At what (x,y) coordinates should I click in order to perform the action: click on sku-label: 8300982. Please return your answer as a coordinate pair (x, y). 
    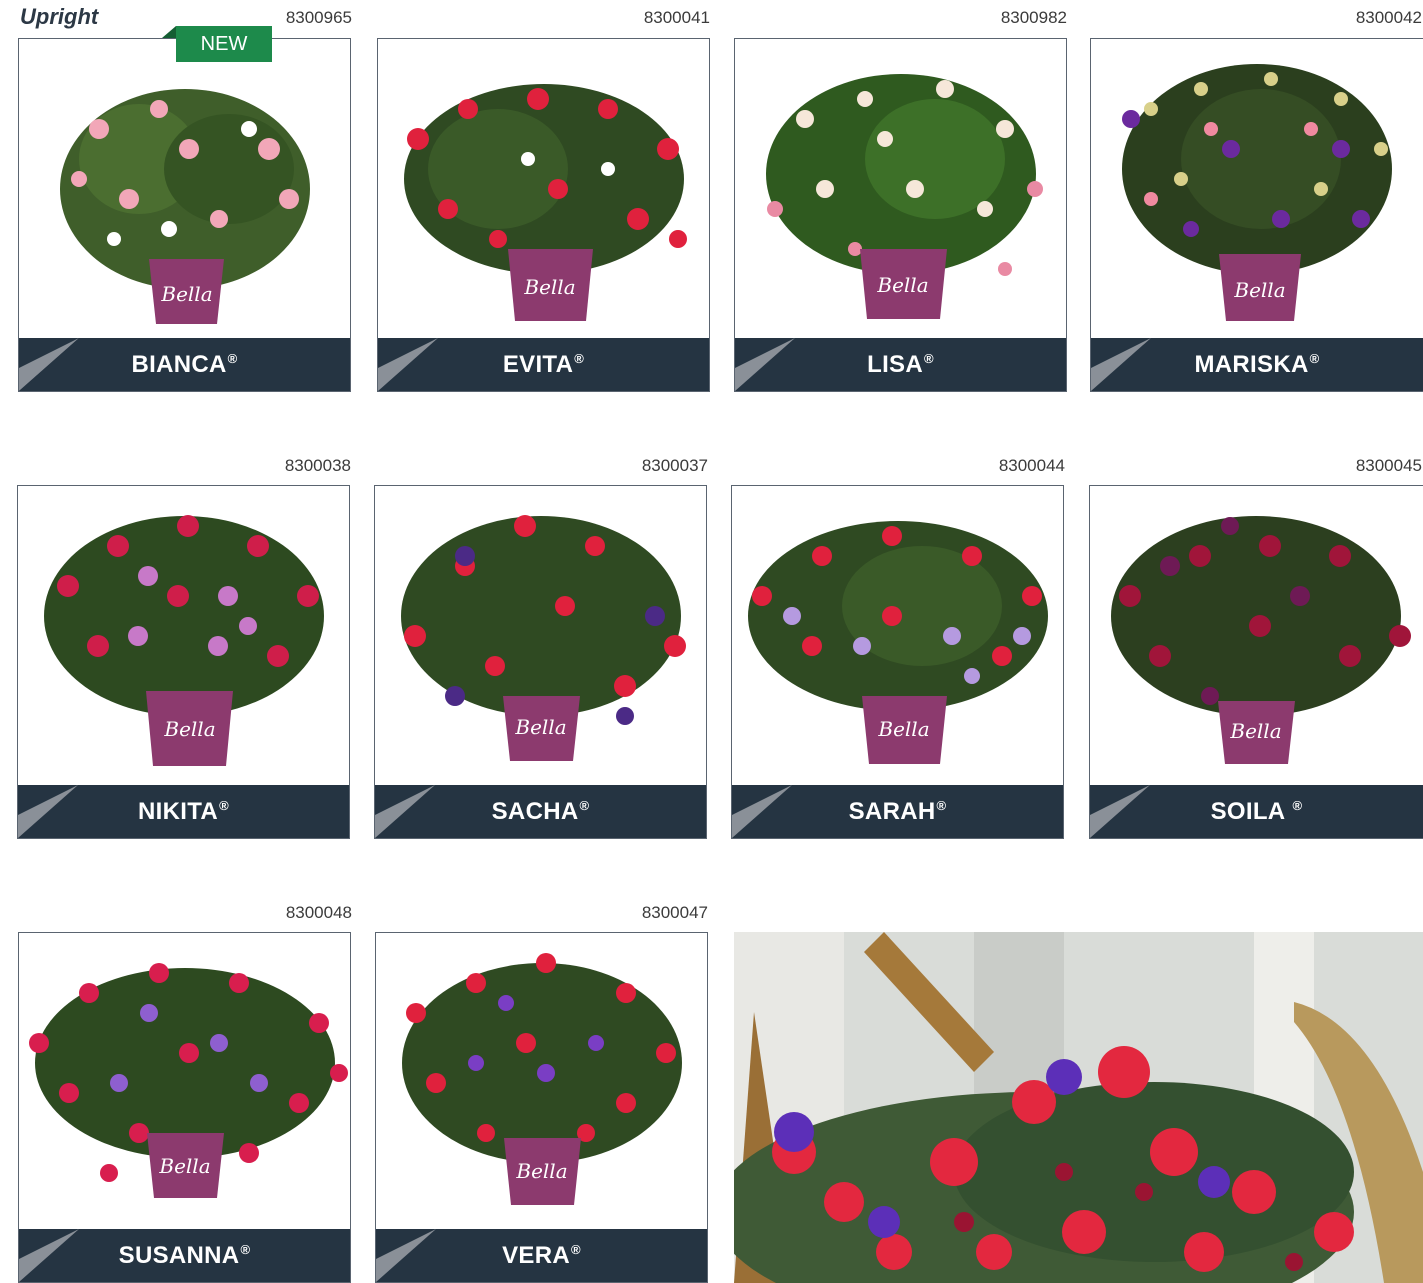
    Looking at the image, I should click on (1033, 17).